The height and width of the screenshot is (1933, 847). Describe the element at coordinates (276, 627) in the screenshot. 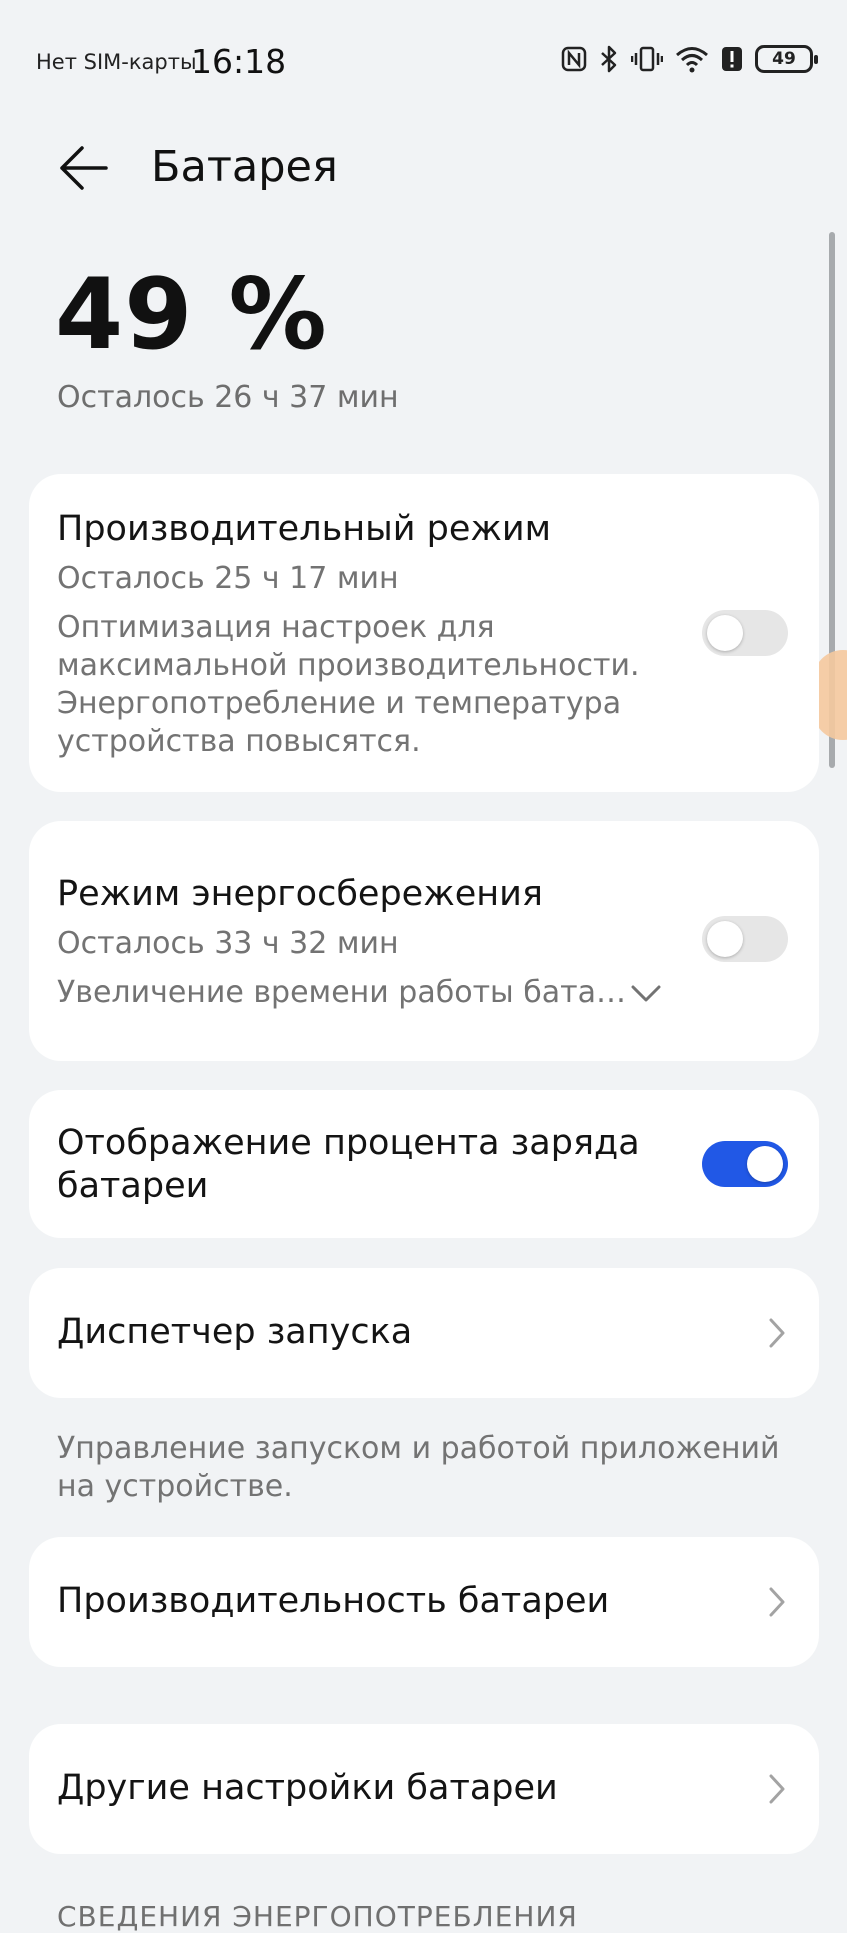

I see `performance-mode-desc-line: Оптимизация настроек для` at that location.